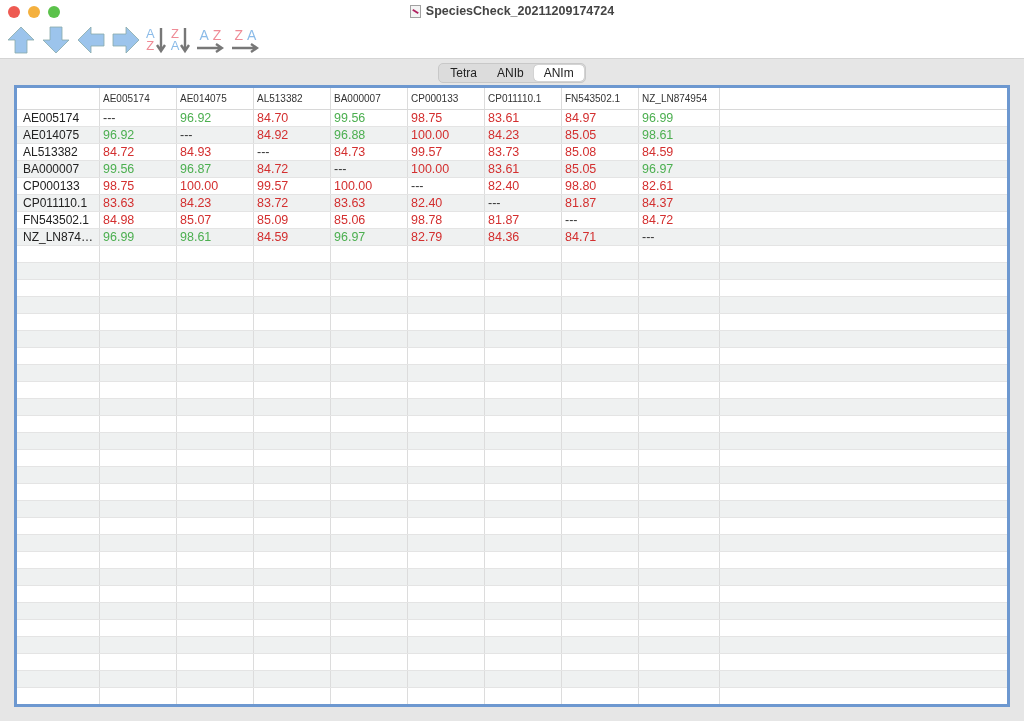  Describe the element at coordinates (463, 73) in the screenshot. I see `tab: Tetra` at that location.